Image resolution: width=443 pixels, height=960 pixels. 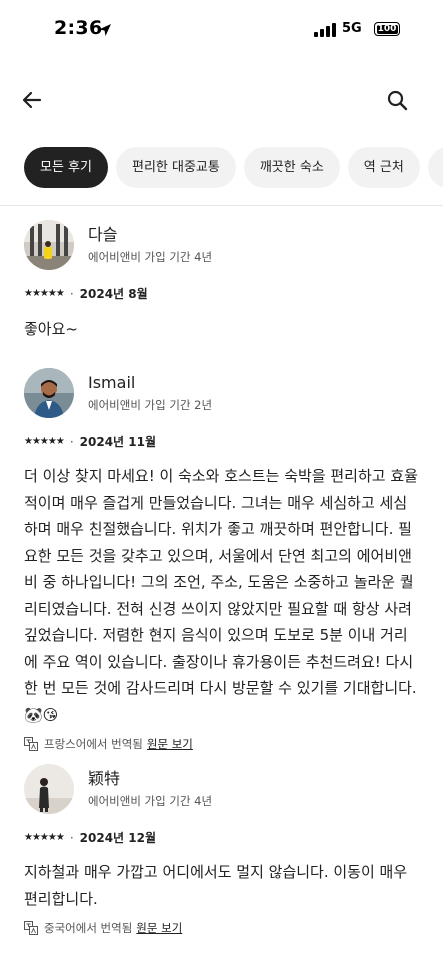 I want to click on rating-row: ★★★★★ · 2024년 8월, so click(x=224, y=293).